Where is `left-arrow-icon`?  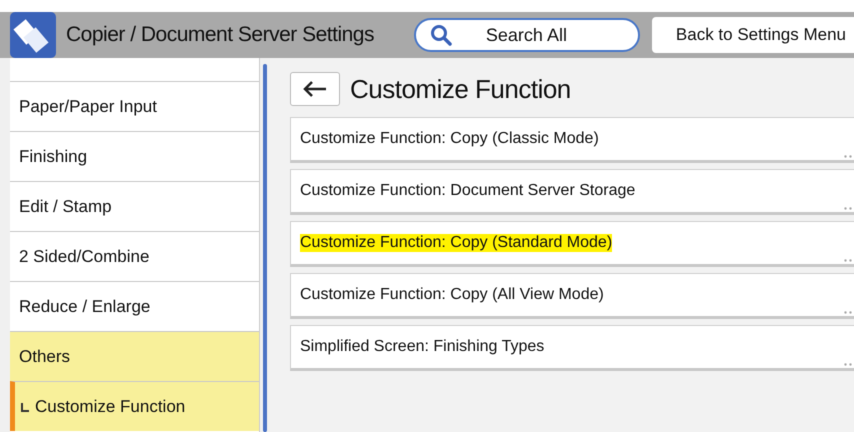
left-arrow-icon is located at coordinates (315, 89).